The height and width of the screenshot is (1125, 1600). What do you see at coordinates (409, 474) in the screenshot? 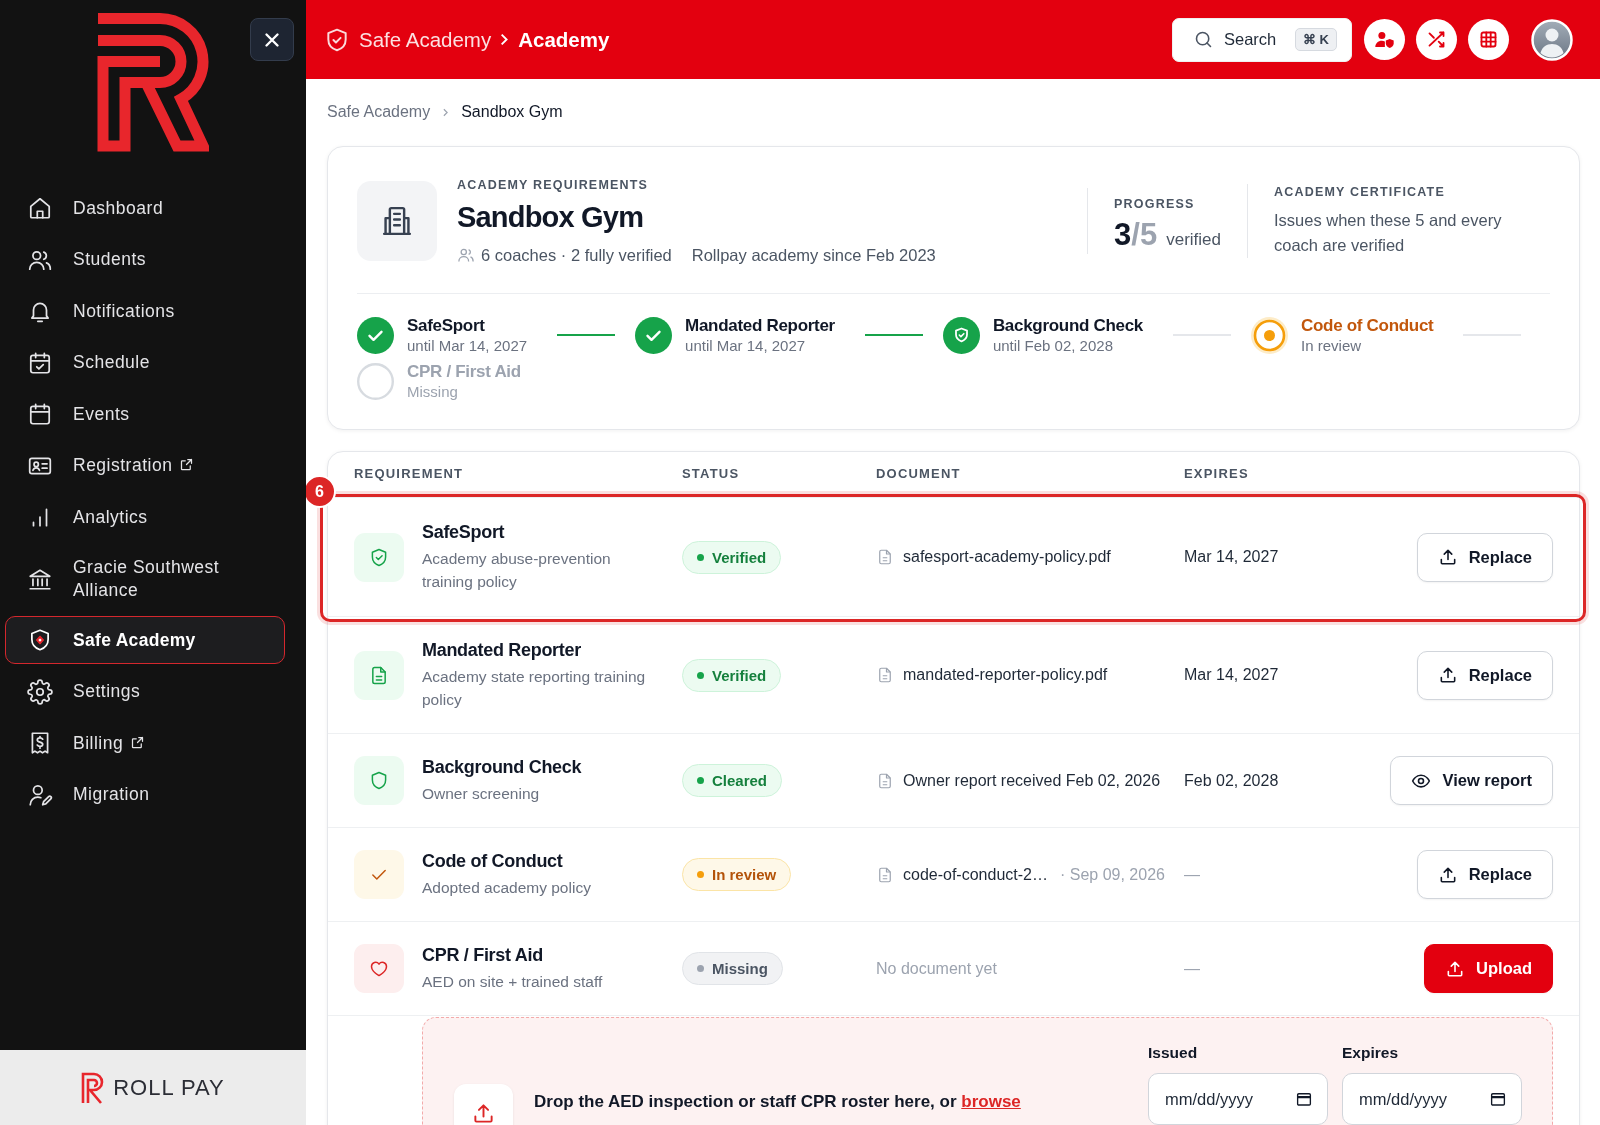
I see `column-header: REQUIREMENT` at bounding box center [409, 474].